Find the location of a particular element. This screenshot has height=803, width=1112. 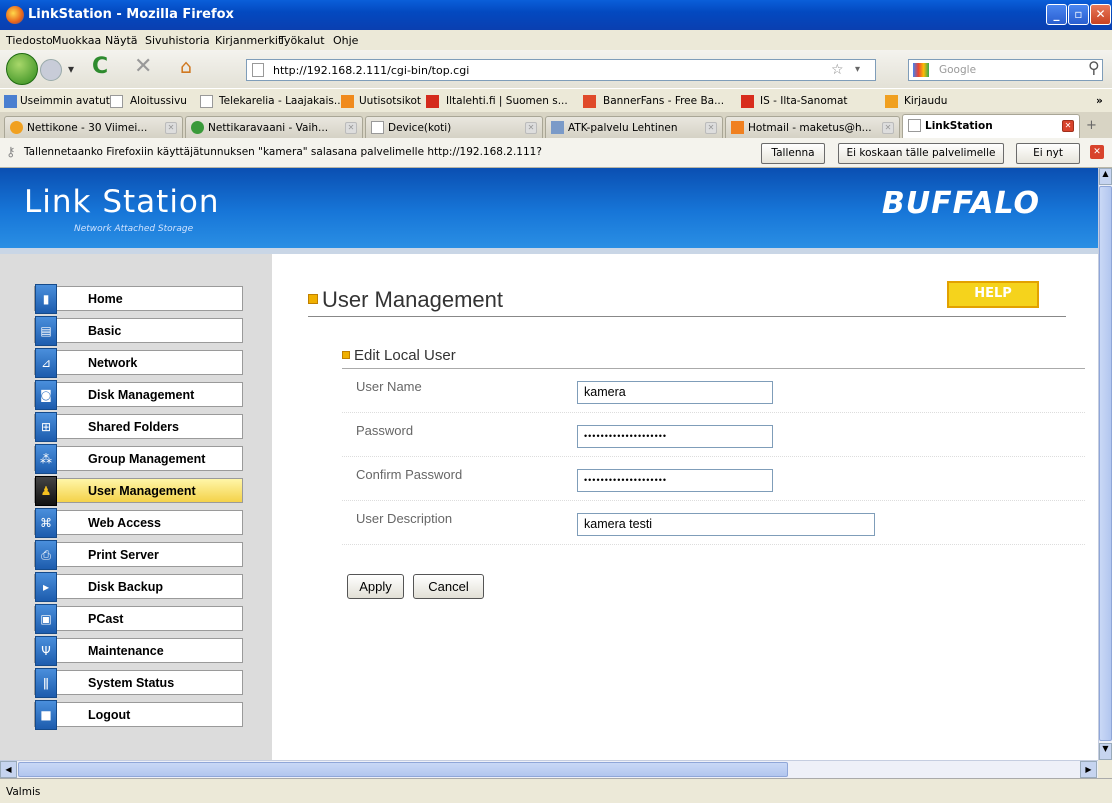

search-input: Google is located at coordinates (1005, 70).